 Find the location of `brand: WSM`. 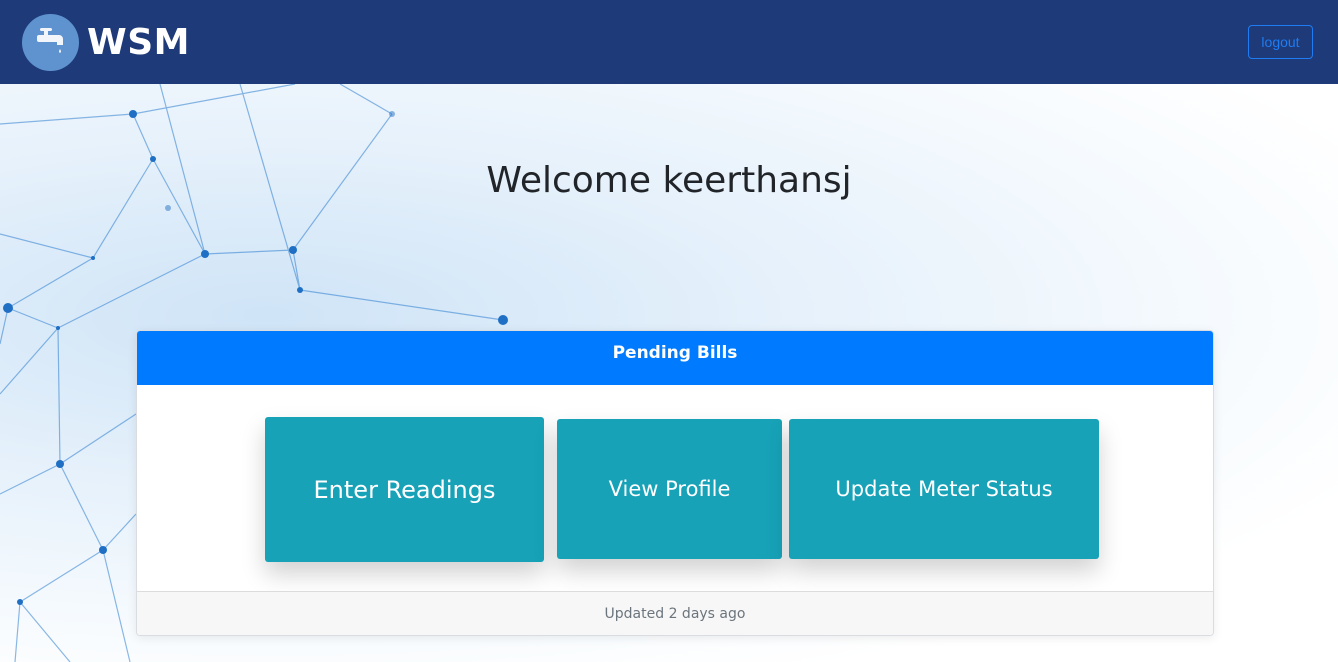

brand: WSM is located at coordinates (106, 42).